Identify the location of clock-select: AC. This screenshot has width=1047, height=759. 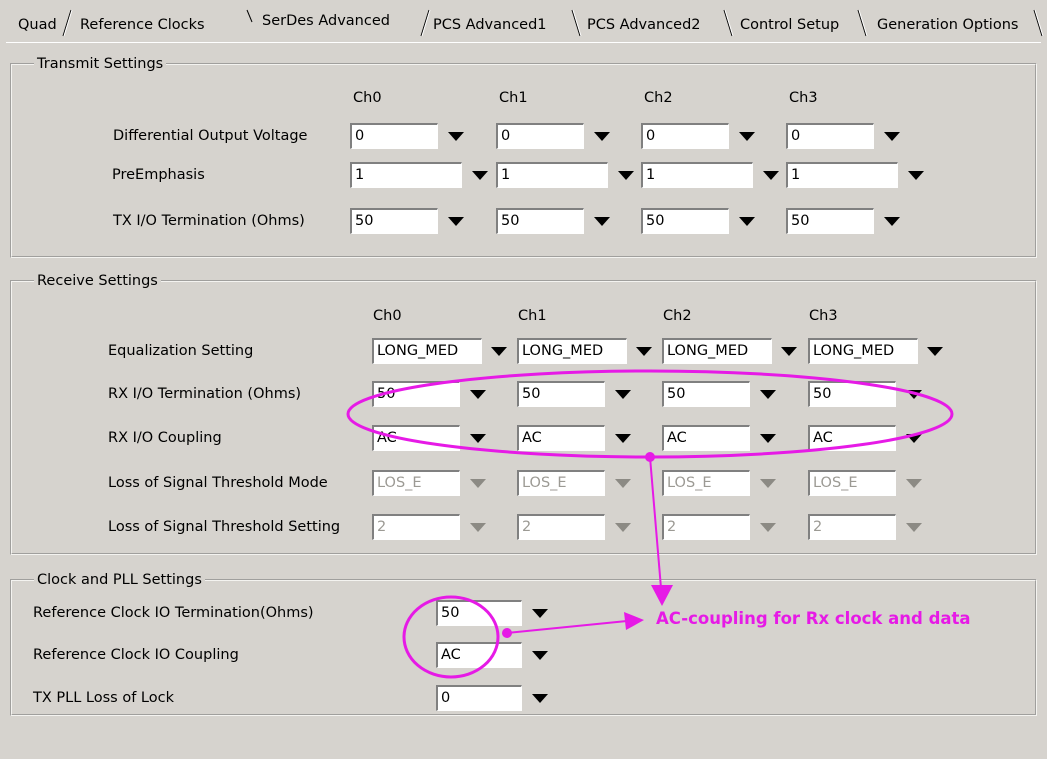
(496, 655).